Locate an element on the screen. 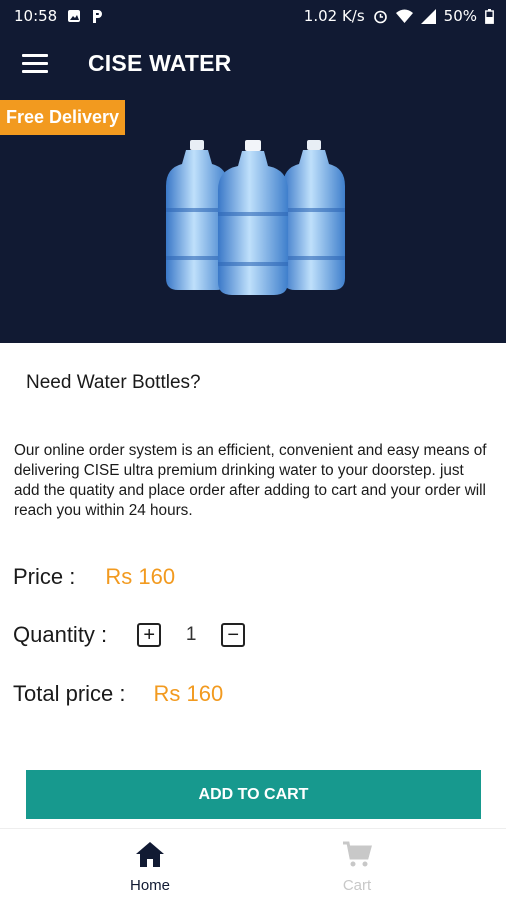 The image size is (506, 901). bottom-navigation: Home Cart is located at coordinates (253, 864).